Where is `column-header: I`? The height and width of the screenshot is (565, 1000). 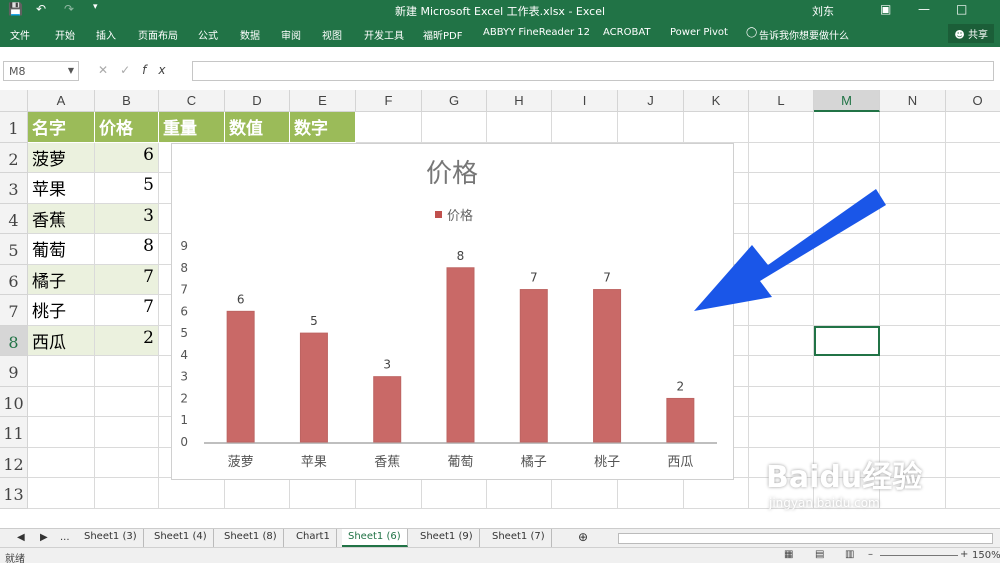
column-header: I is located at coordinates (585, 101).